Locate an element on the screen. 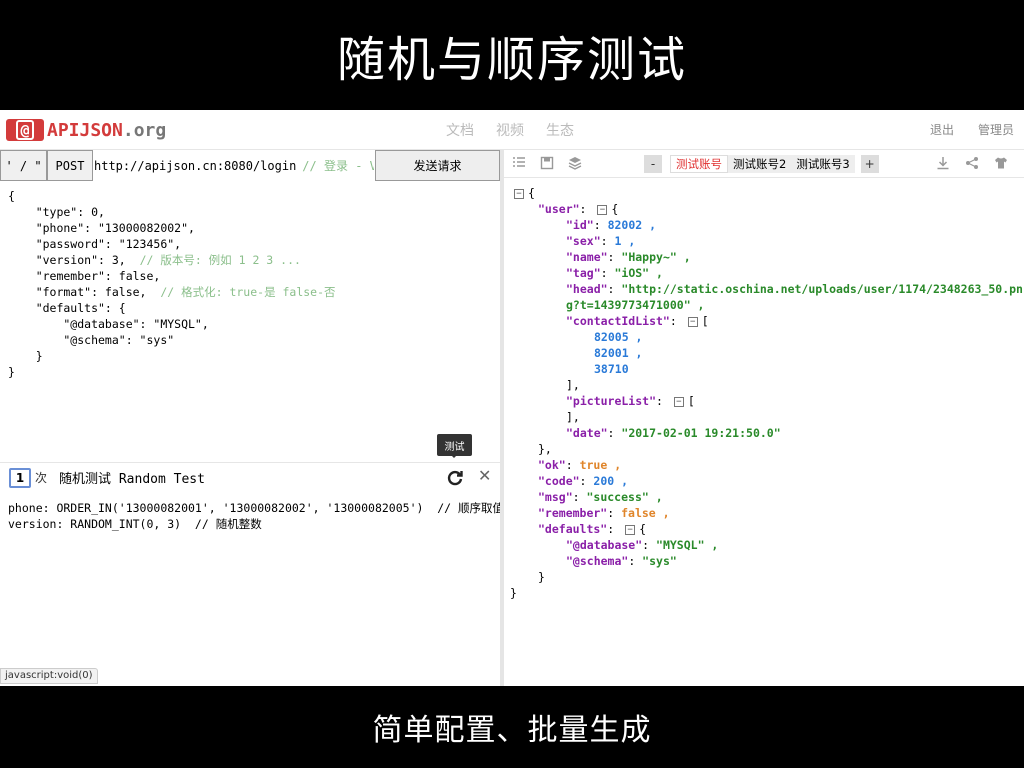 The height and width of the screenshot is (768, 1024). tab-account-3: 测试账号3 is located at coordinates (823, 164).